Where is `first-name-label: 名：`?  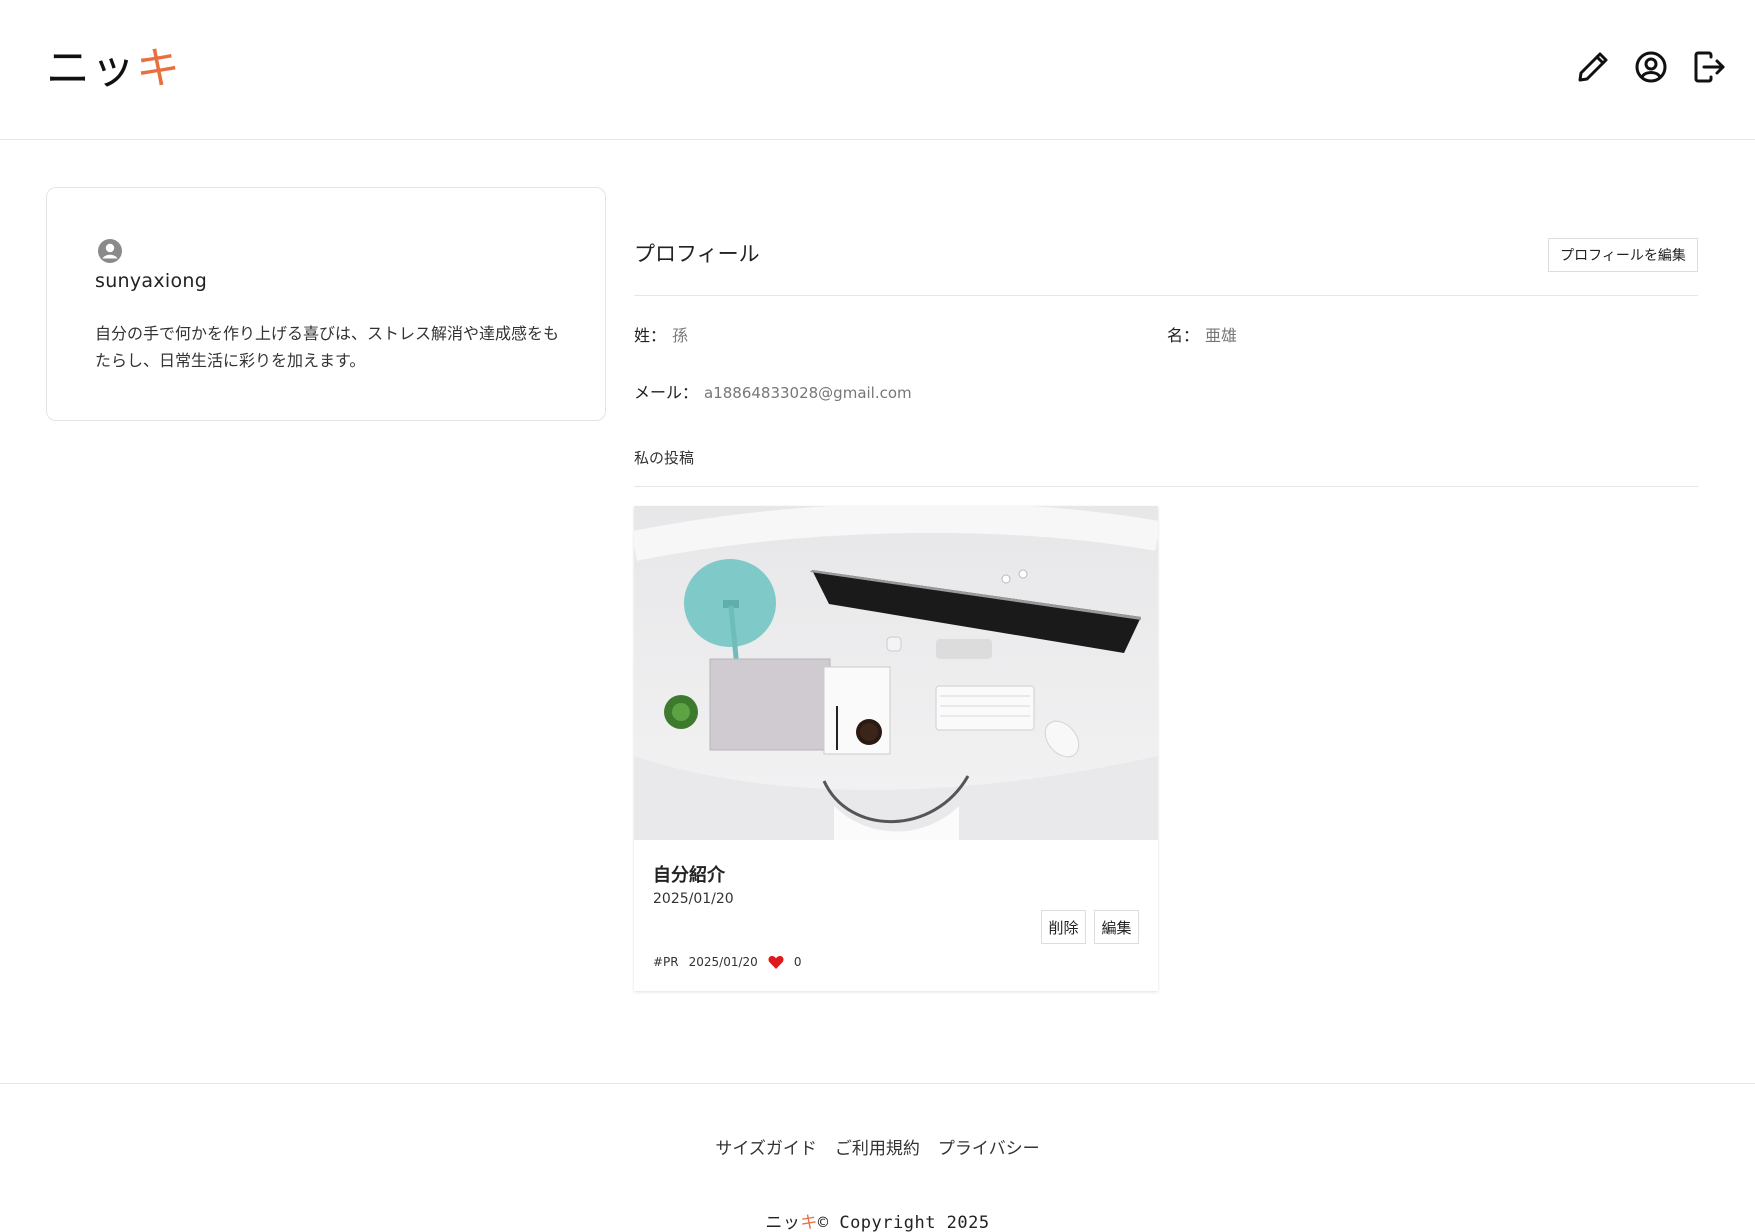
first-name-label: 名： is located at coordinates (1183, 335).